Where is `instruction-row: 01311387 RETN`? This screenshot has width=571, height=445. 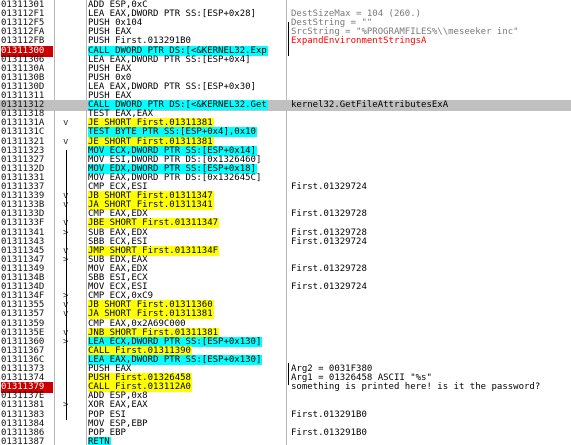 instruction-row: 01311387 RETN is located at coordinates (285, 440).